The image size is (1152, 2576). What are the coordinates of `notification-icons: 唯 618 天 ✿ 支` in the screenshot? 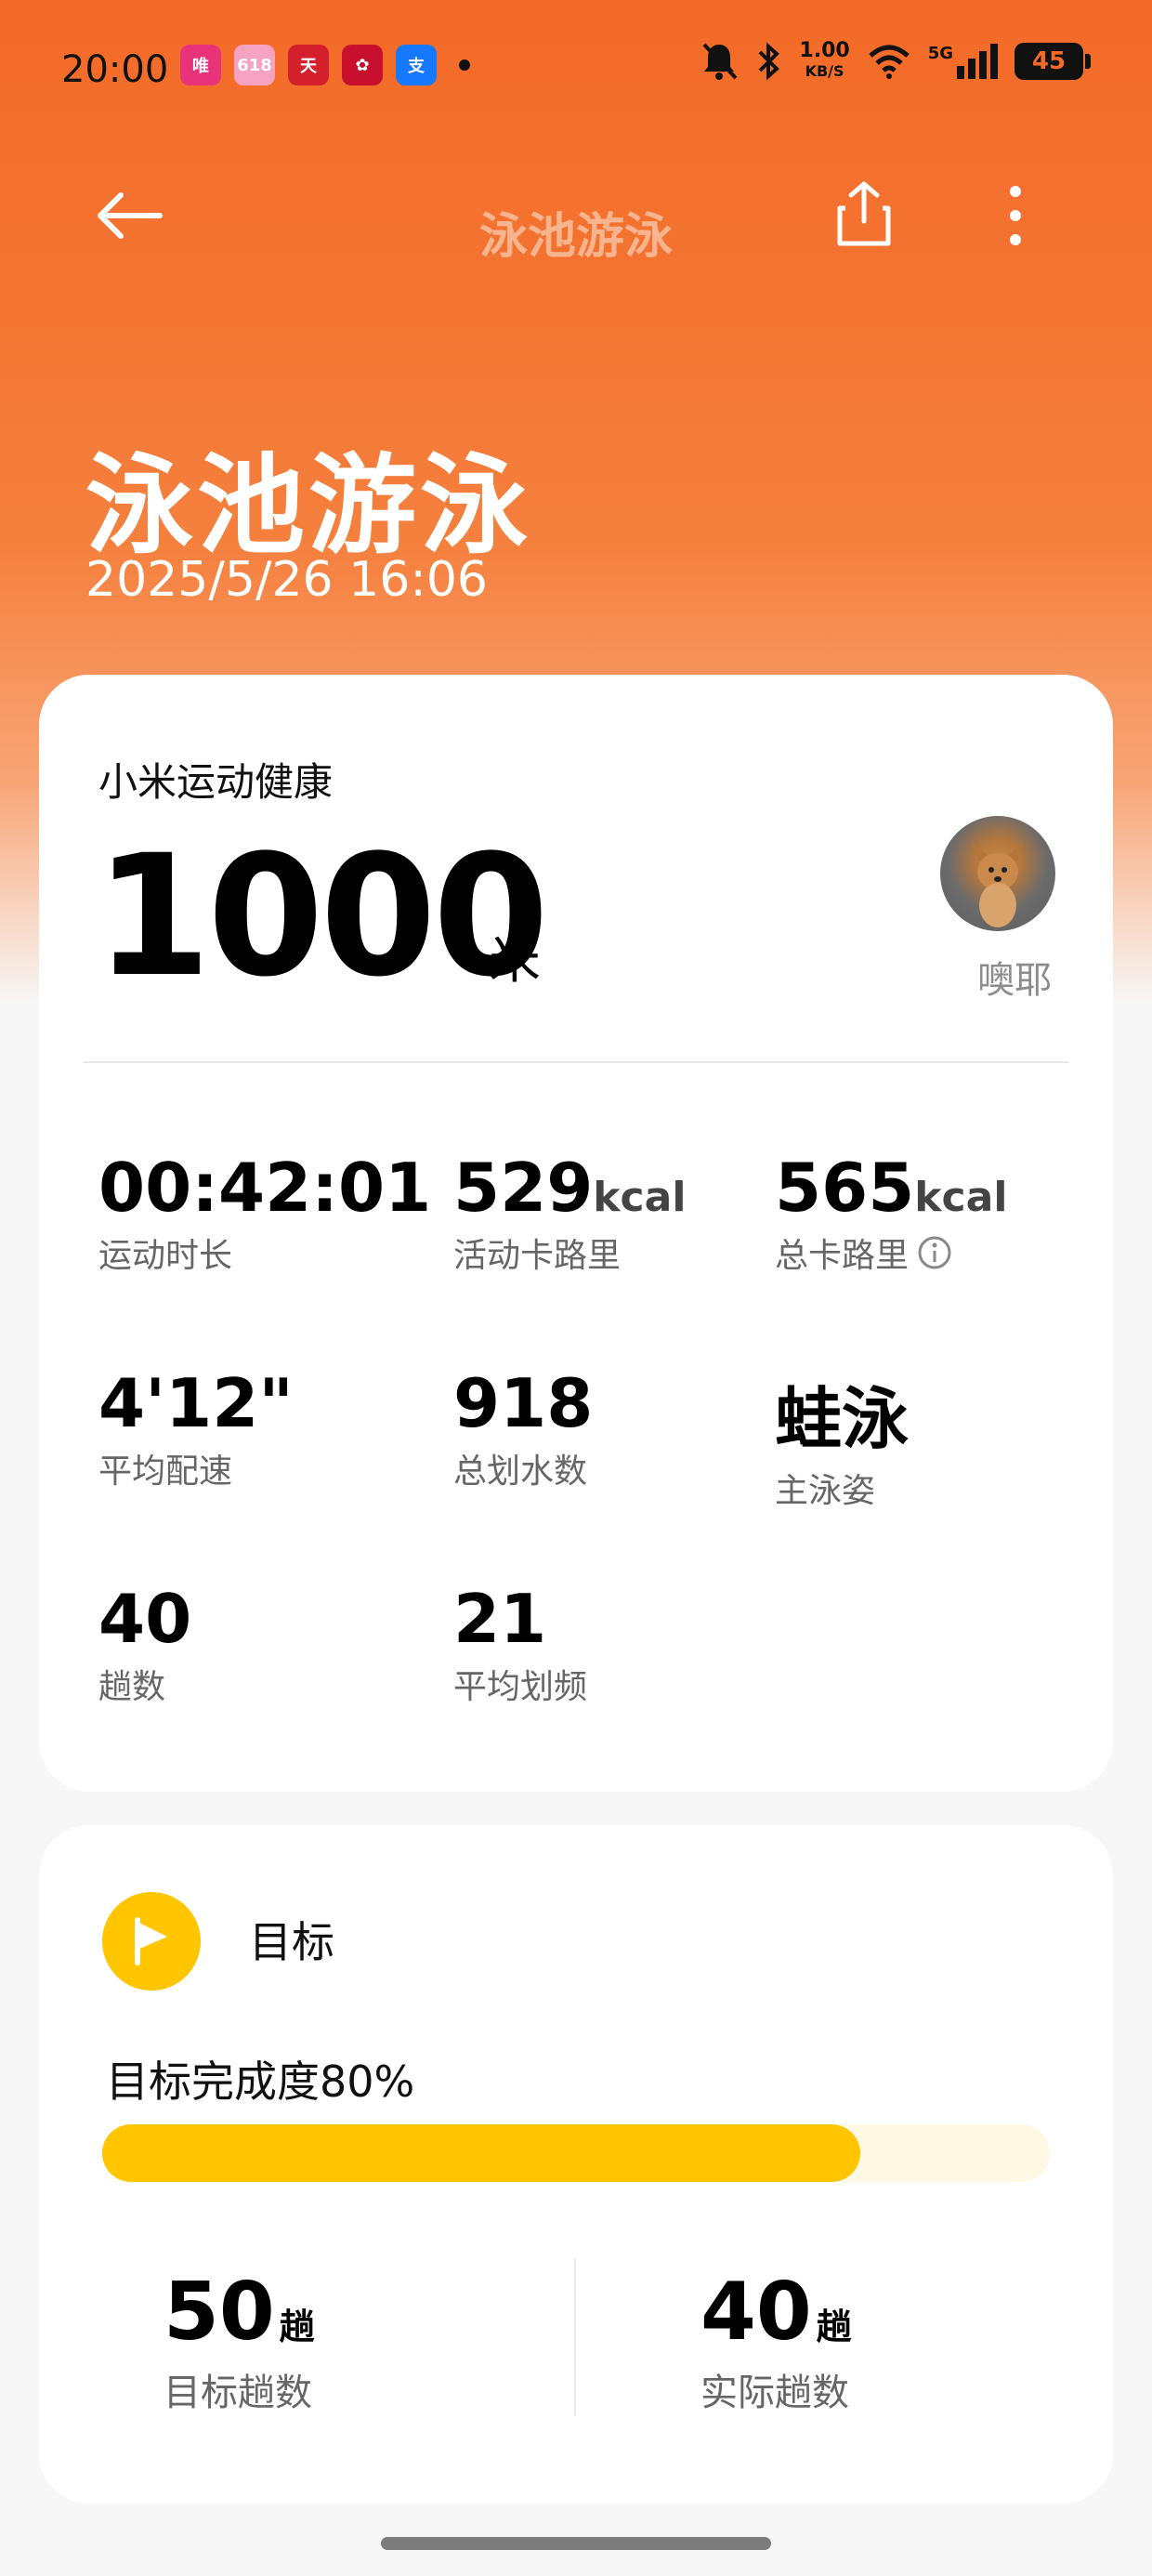 It's located at (325, 65).